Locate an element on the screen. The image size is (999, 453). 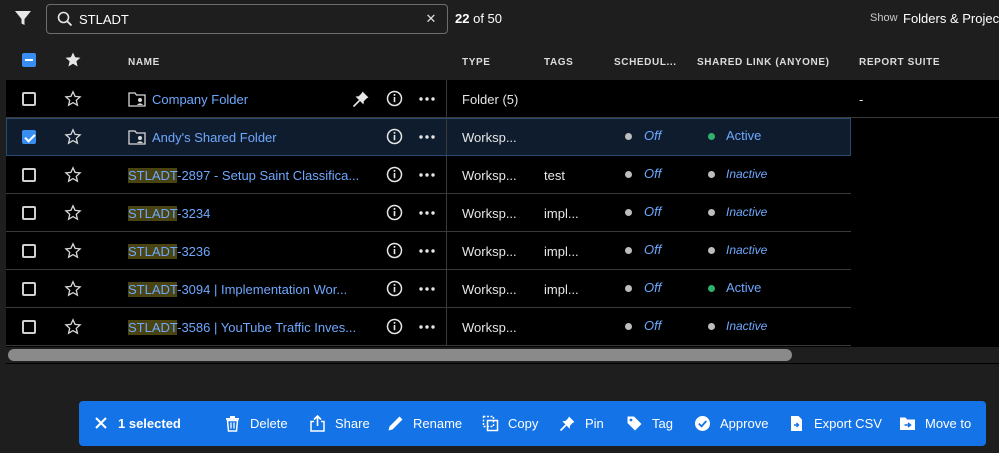
search-input is located at coordinates (244, 19).